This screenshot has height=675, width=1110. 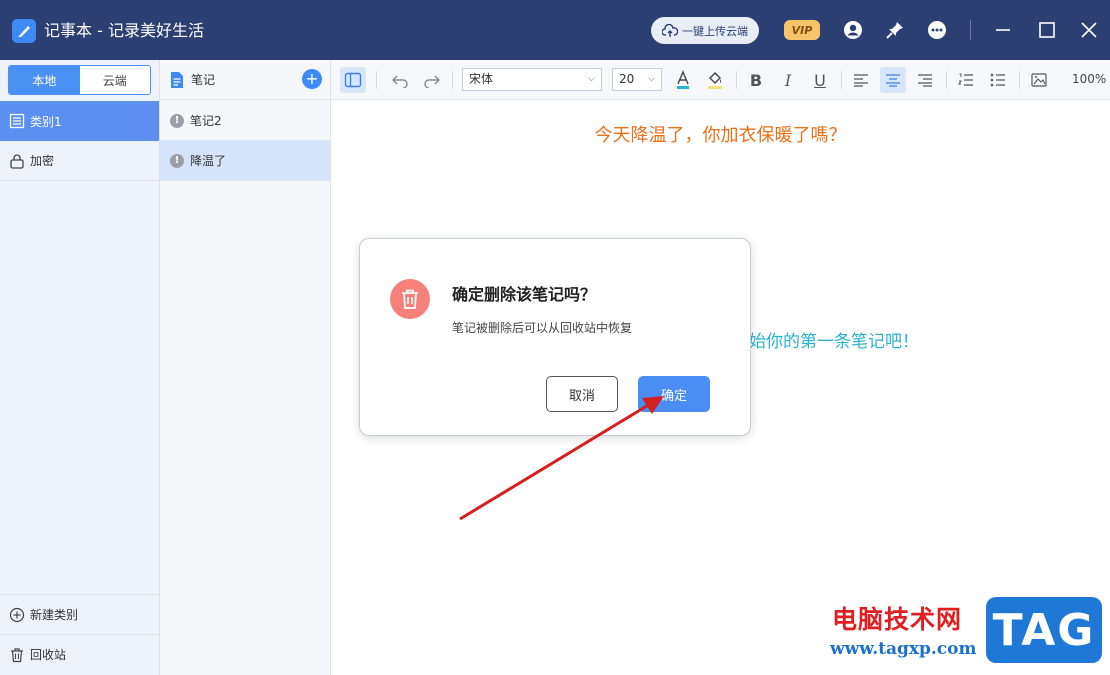 I want to click on close-icon, so click(x=1089, y=30).